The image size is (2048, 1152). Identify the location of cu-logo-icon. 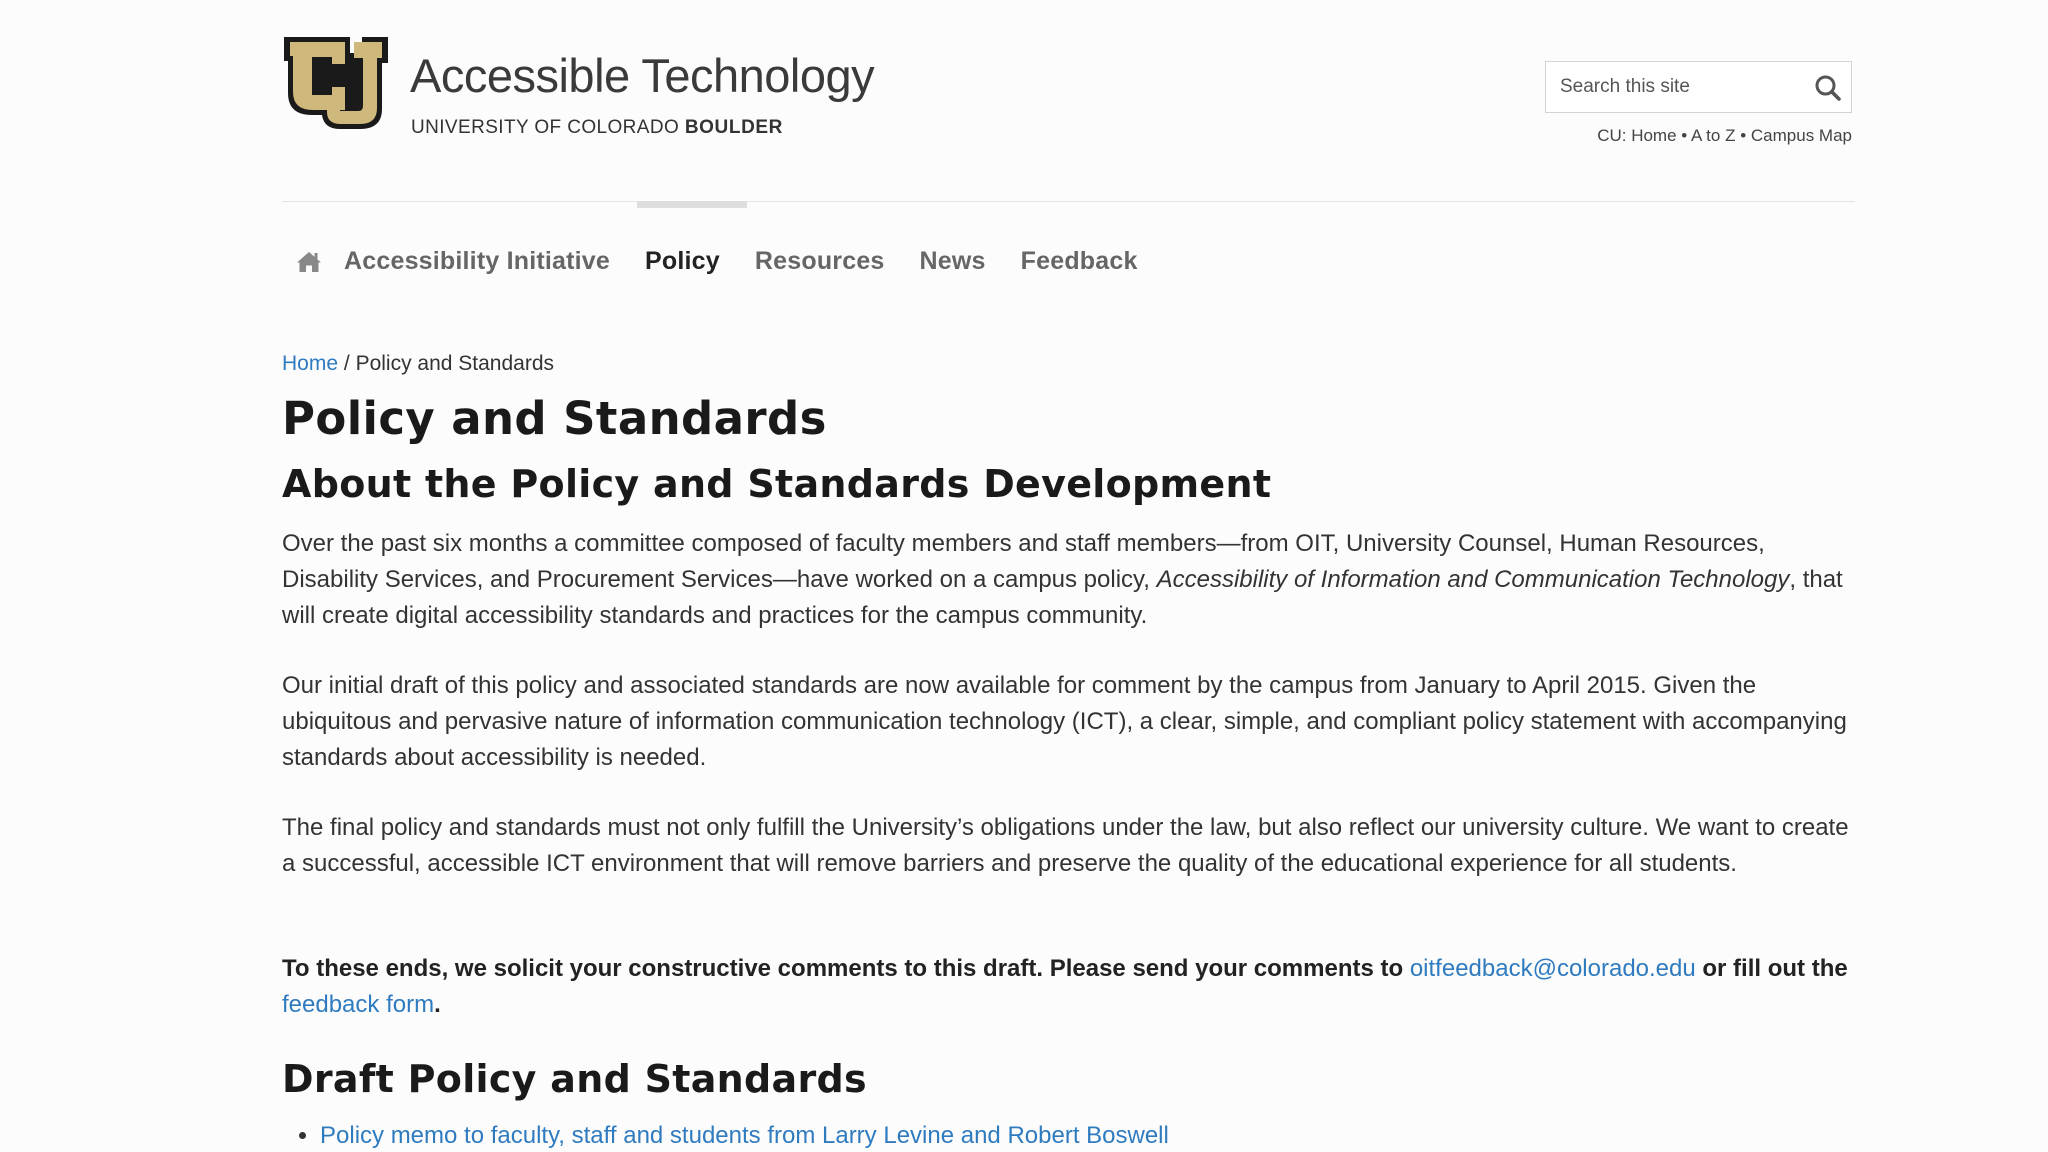
(337, 83).